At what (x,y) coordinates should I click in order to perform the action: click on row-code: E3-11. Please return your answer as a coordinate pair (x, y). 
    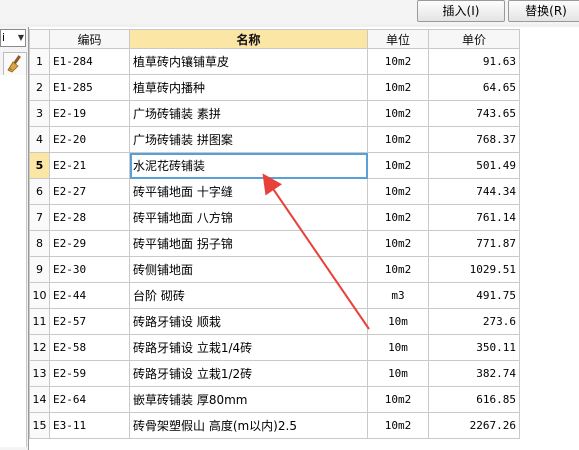
    Looking at the image, I should click on (89, 425).